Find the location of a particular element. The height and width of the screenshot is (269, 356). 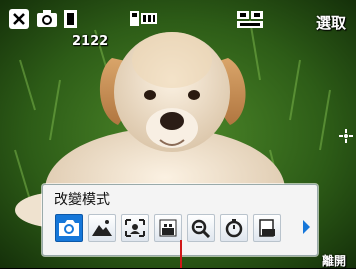

portrait-mode-button is located at coordinates (135, 228).